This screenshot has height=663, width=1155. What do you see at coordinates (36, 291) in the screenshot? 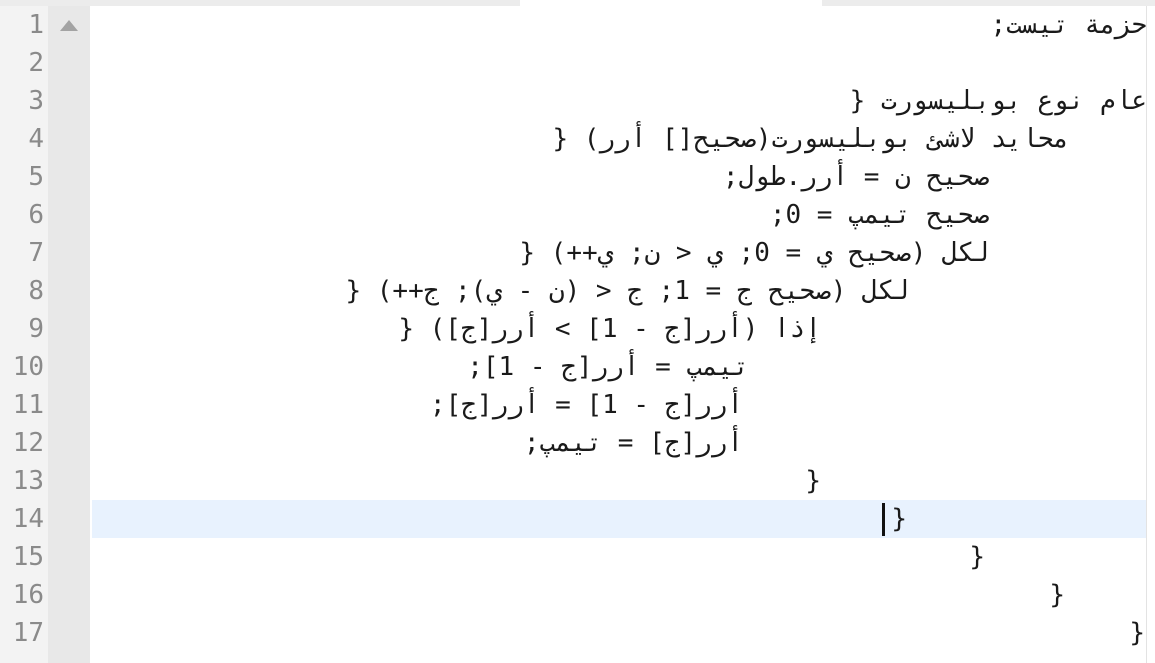
I see `line-number: 8` at bounding box center [36, 291].